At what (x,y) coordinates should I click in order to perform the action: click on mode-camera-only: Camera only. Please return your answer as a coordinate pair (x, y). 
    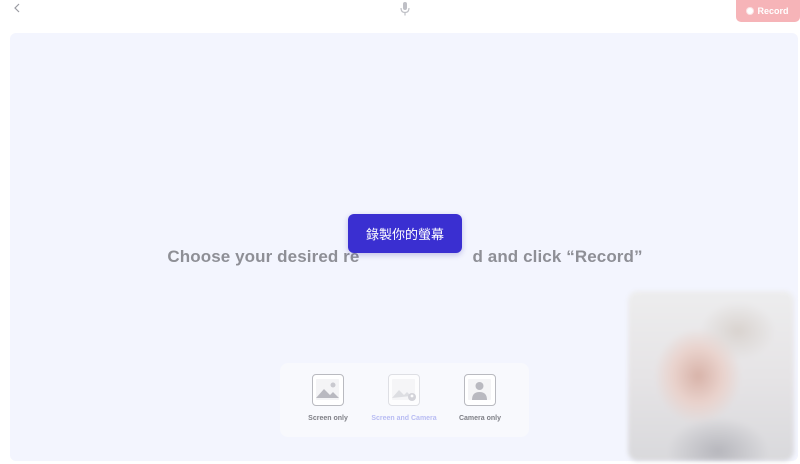
    Looking at the image, I should click on (480, 402).